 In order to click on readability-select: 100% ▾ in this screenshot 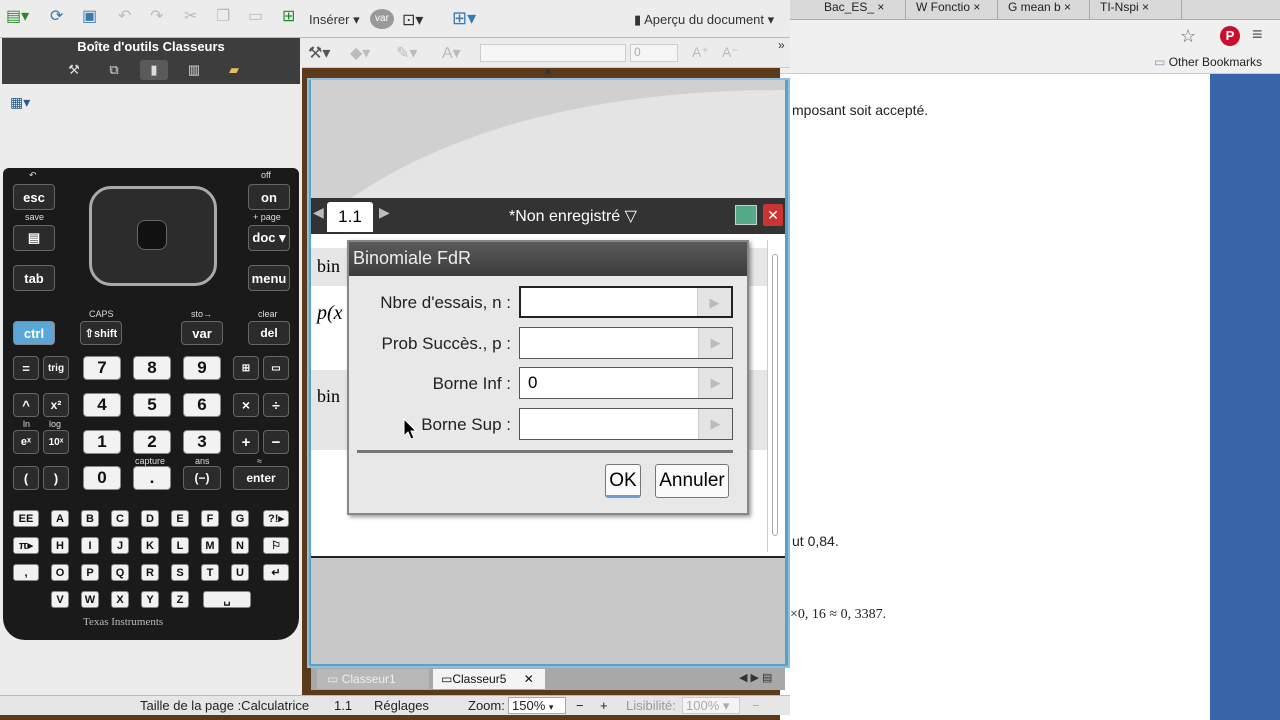, I will do `click(711, 705)`.